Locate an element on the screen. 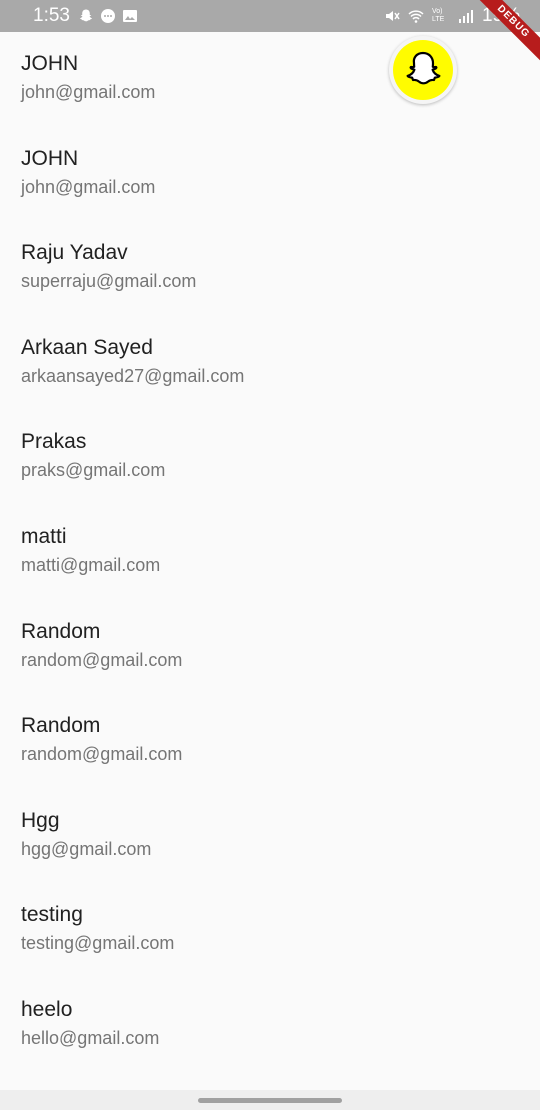 This screenshot has height=1110, width=540. user-email: superraju@gmail.com is located at coordinates (109, 281).